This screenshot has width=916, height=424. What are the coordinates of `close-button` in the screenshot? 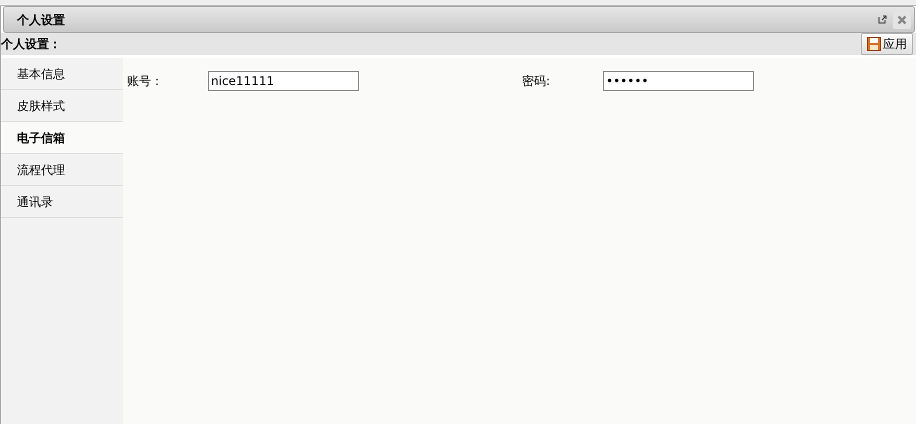 It's located at (902, 19).